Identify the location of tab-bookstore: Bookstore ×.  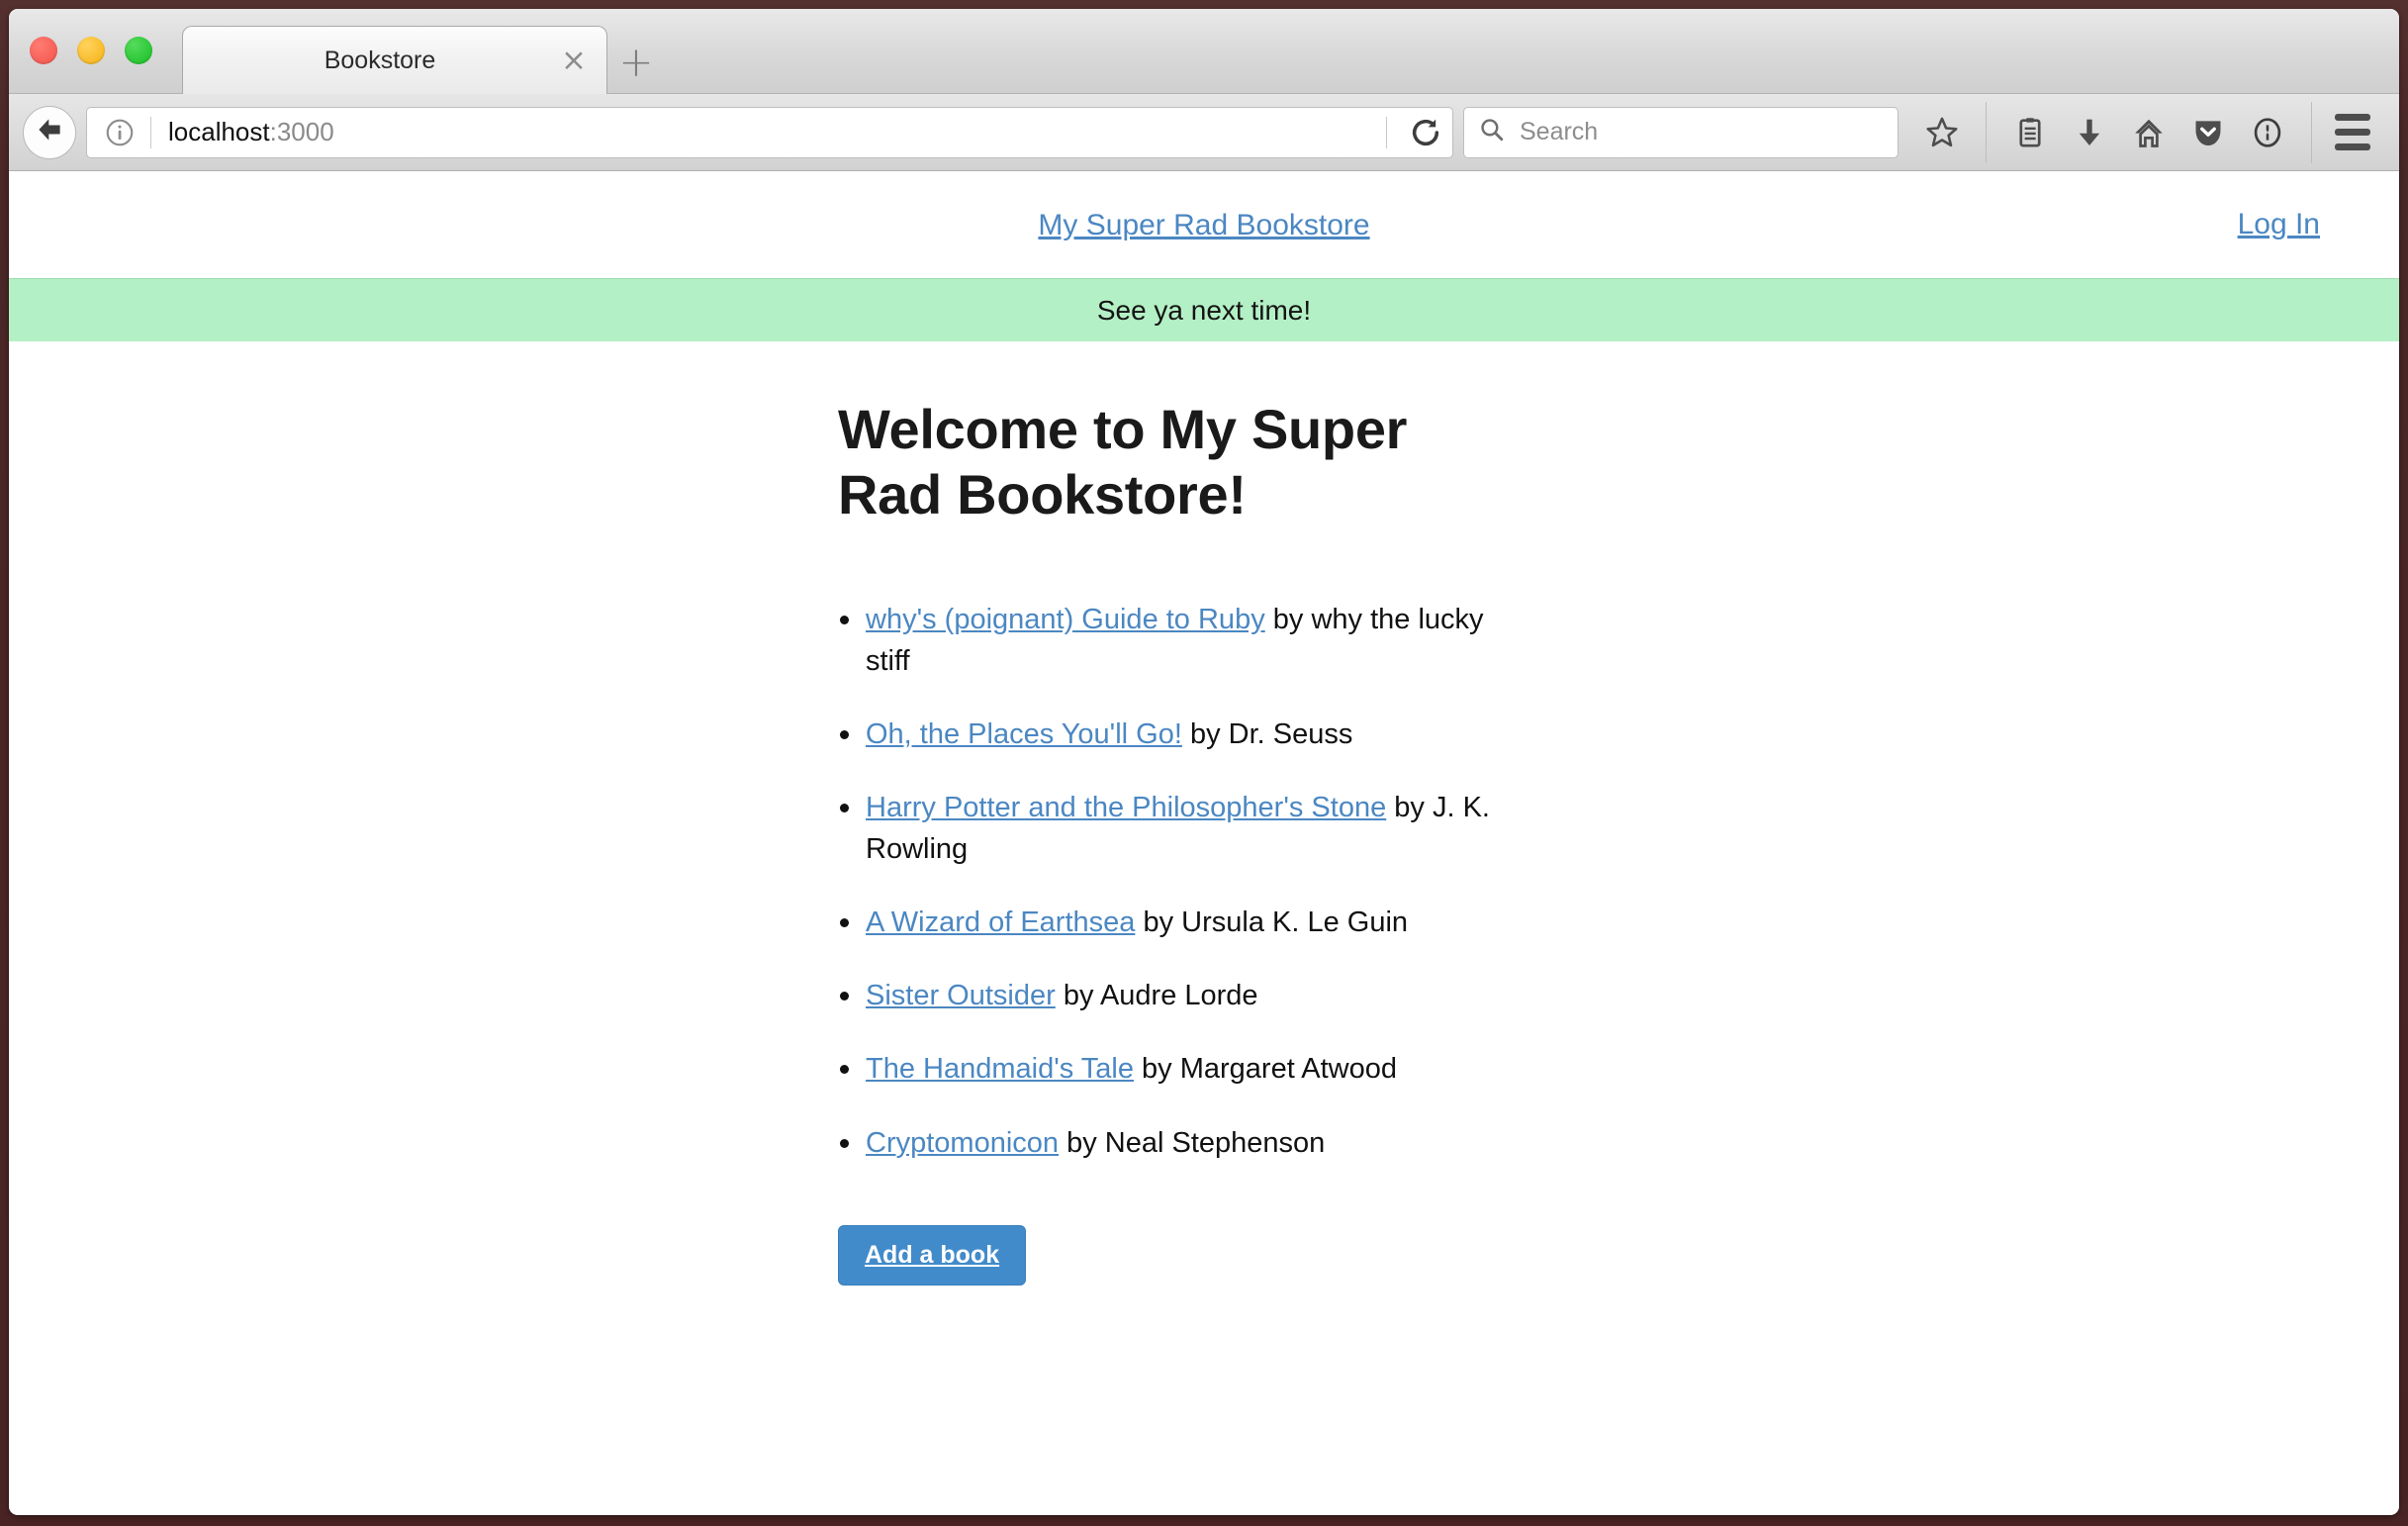
(394, 60).